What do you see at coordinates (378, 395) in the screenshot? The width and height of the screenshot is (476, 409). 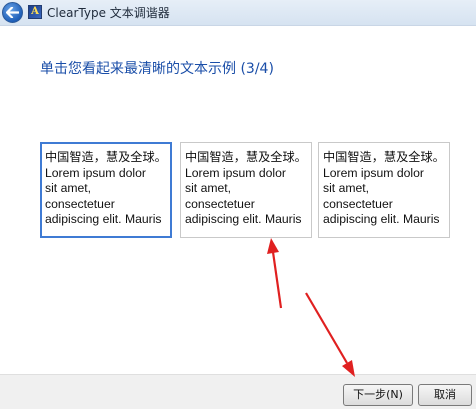 I see `next-button: 下一步(N)` at bounding box center [378, 395].